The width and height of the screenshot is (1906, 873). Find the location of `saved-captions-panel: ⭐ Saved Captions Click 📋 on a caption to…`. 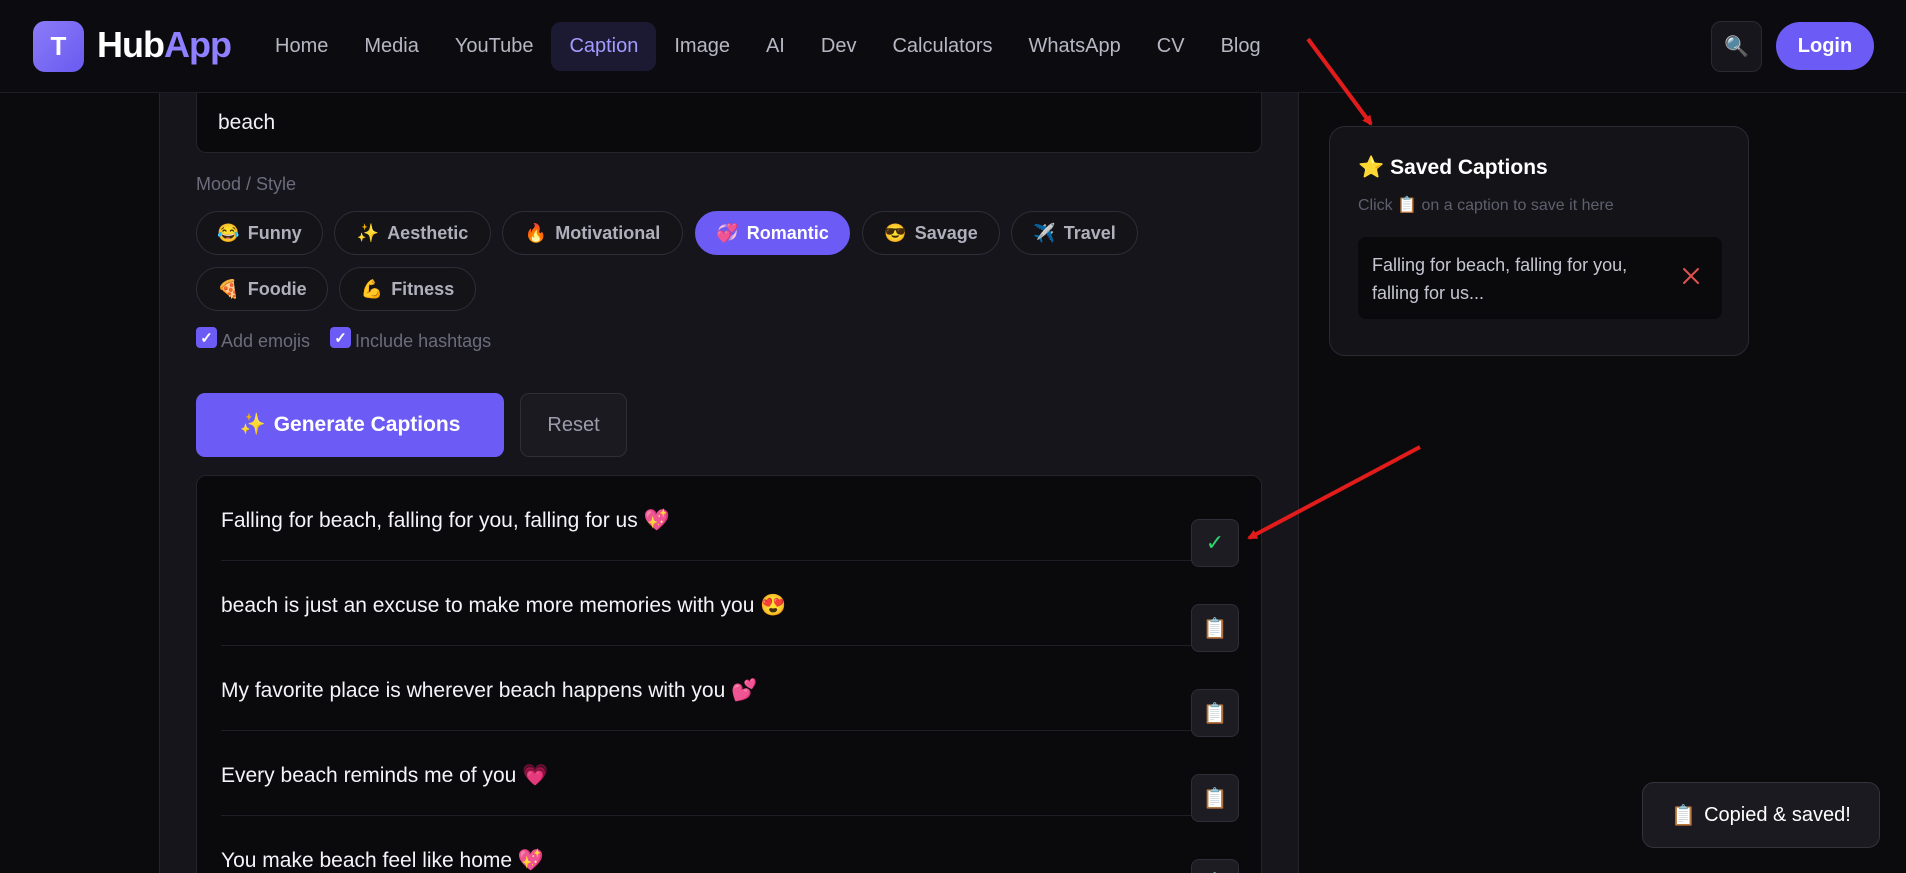

saved-captions-panel: ⭐ Saved Captions Click 📋 on a caption to… is located at coordinates (1539, 241).